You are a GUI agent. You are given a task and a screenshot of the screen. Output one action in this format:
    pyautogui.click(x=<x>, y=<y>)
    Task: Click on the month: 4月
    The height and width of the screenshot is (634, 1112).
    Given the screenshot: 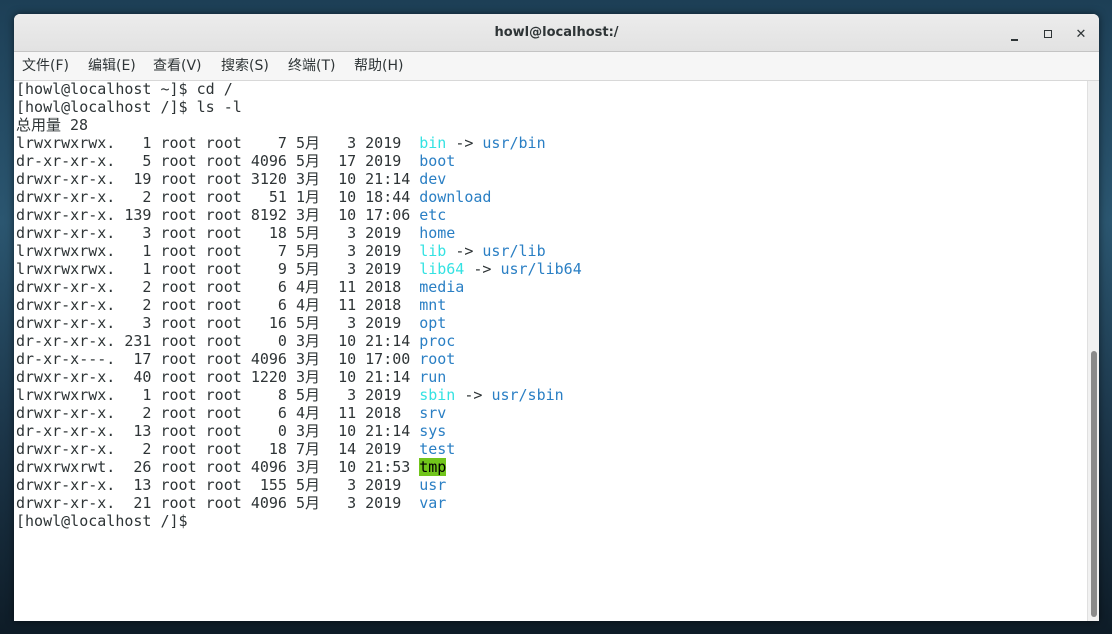 What is the action you would take?
    pyautogui.click(x=307, y=287)
    